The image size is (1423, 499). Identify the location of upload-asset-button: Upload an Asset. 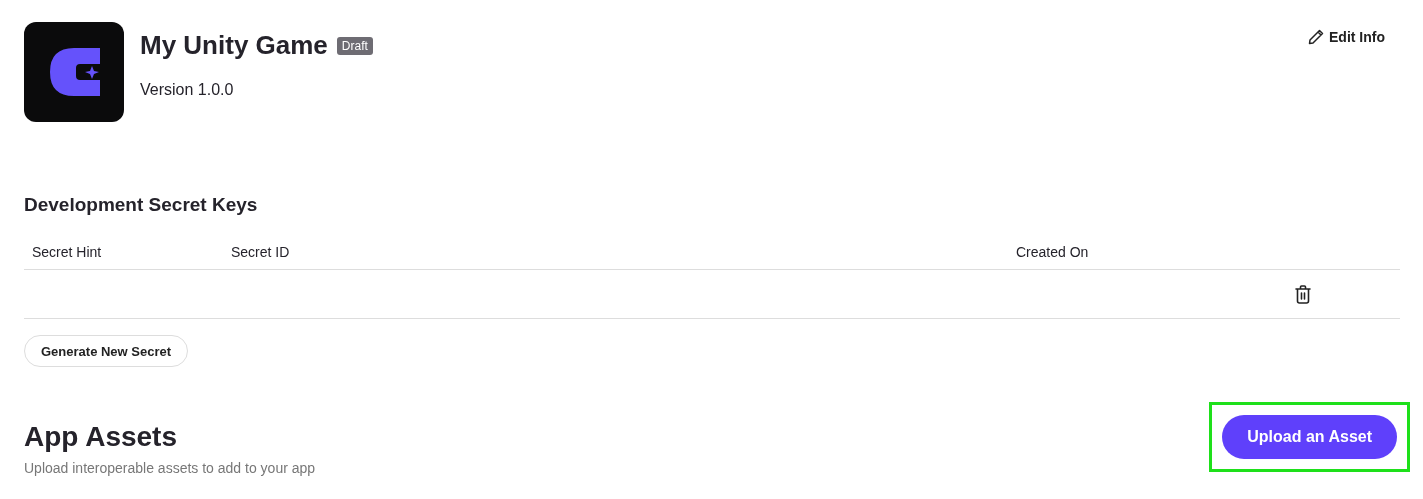
(1309, 437).